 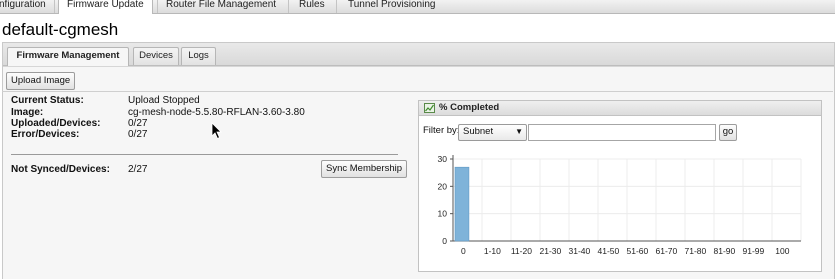 I want to click on y-tick-label: 0, so click(x=444, y=241).